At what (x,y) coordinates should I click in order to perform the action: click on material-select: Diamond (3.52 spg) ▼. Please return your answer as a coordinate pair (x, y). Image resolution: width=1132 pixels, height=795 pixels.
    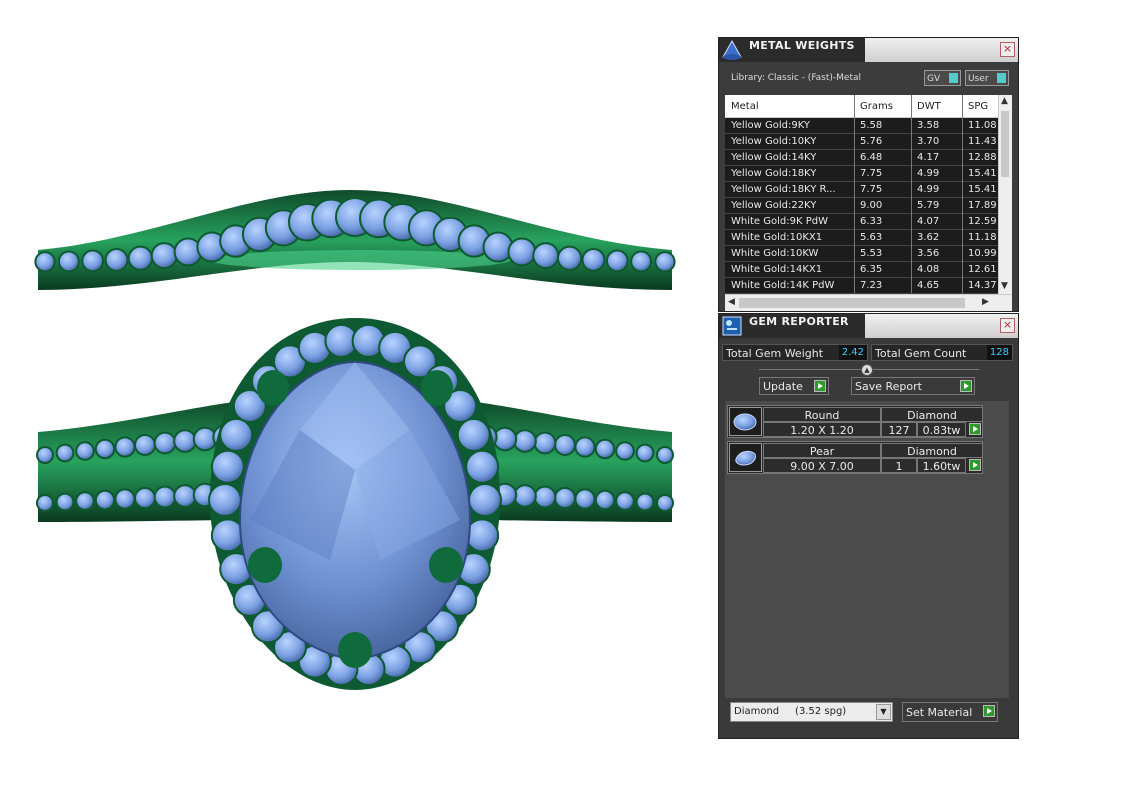
    Looking at the image, I should click on (811, 712).